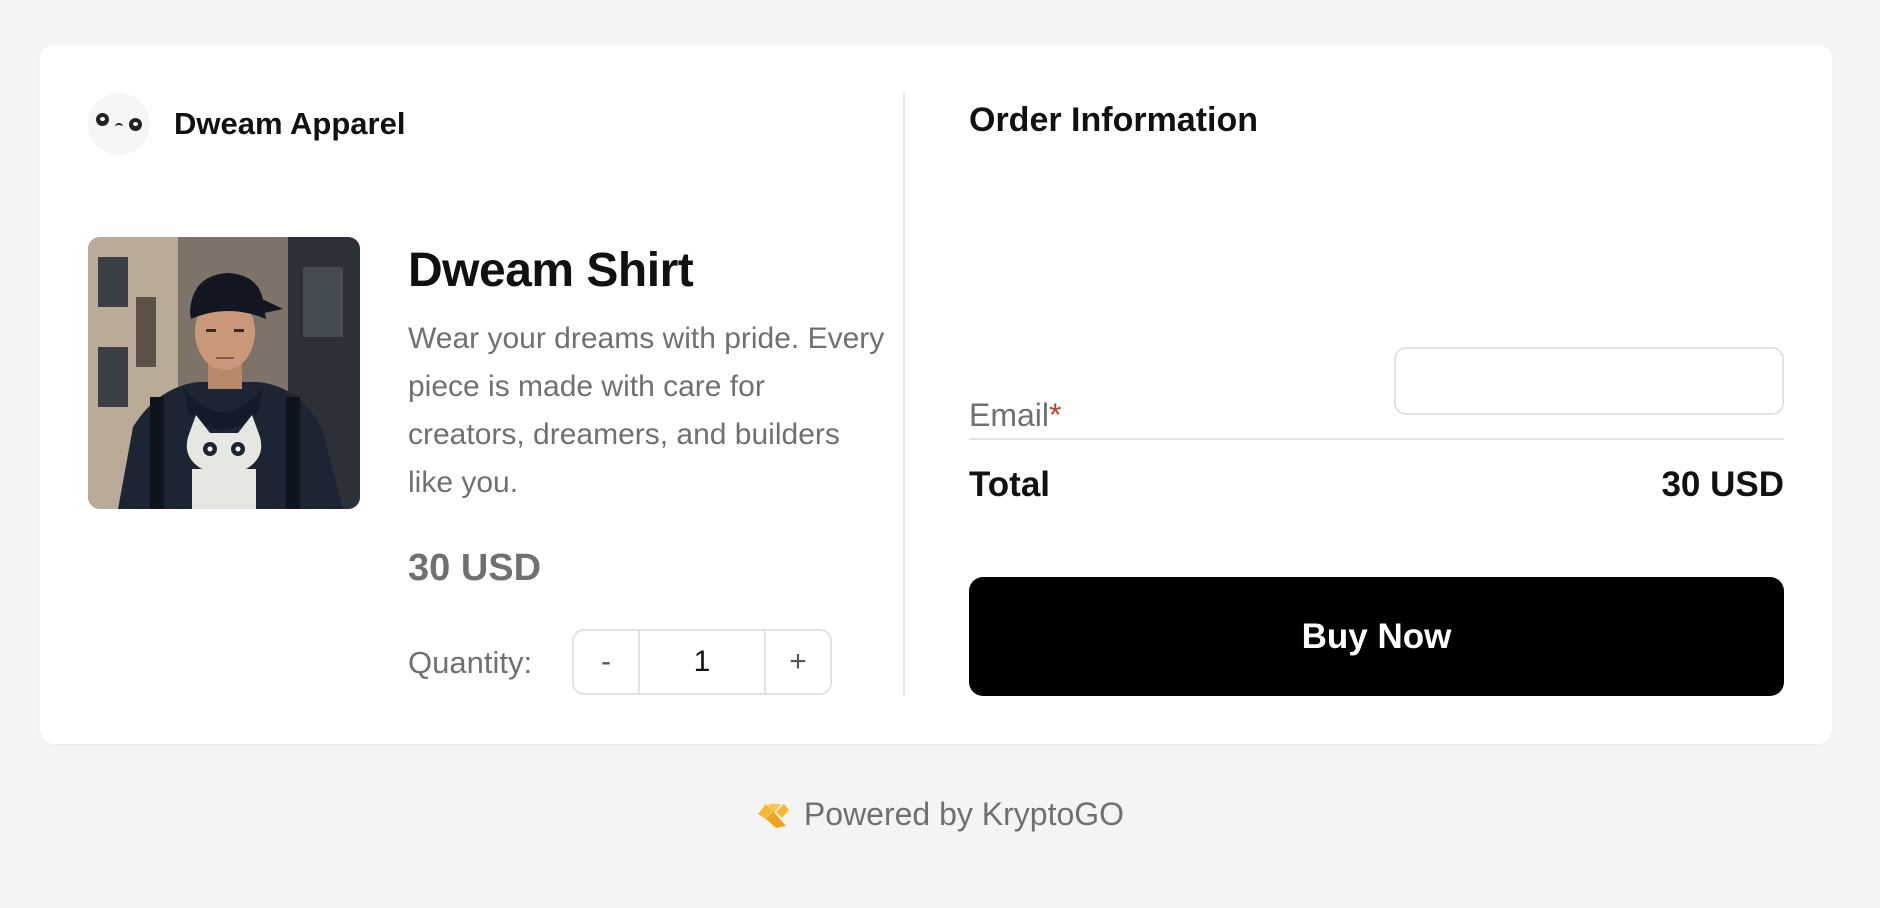  Describe the element at coordinates (1722, 484) in the screenshot. I see `total-value: 30 USD` at that location.